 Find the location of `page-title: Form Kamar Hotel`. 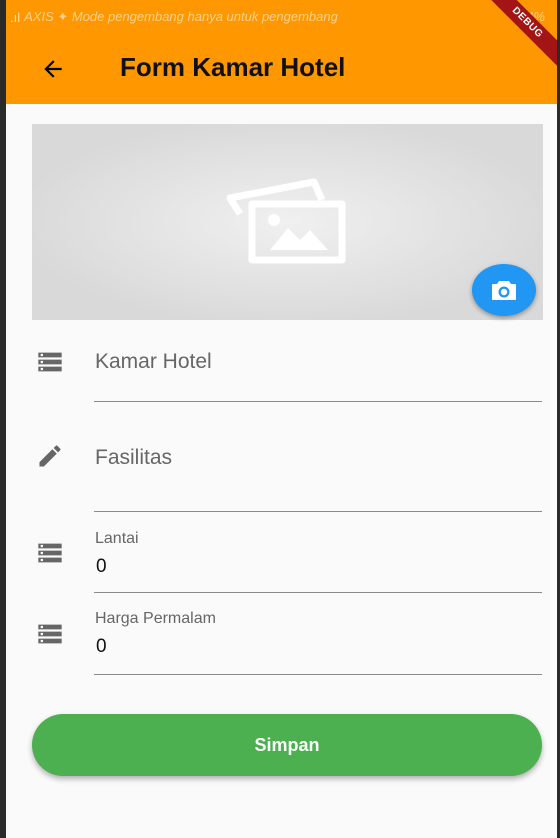

page-title: Form Kamar Hotel is located at coordinates (233, 67).